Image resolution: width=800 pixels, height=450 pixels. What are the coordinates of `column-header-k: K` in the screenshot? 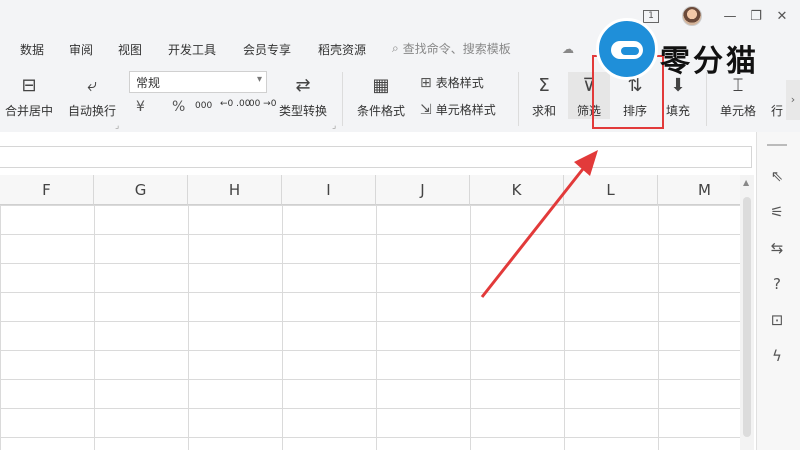 It's located at (517, 190).